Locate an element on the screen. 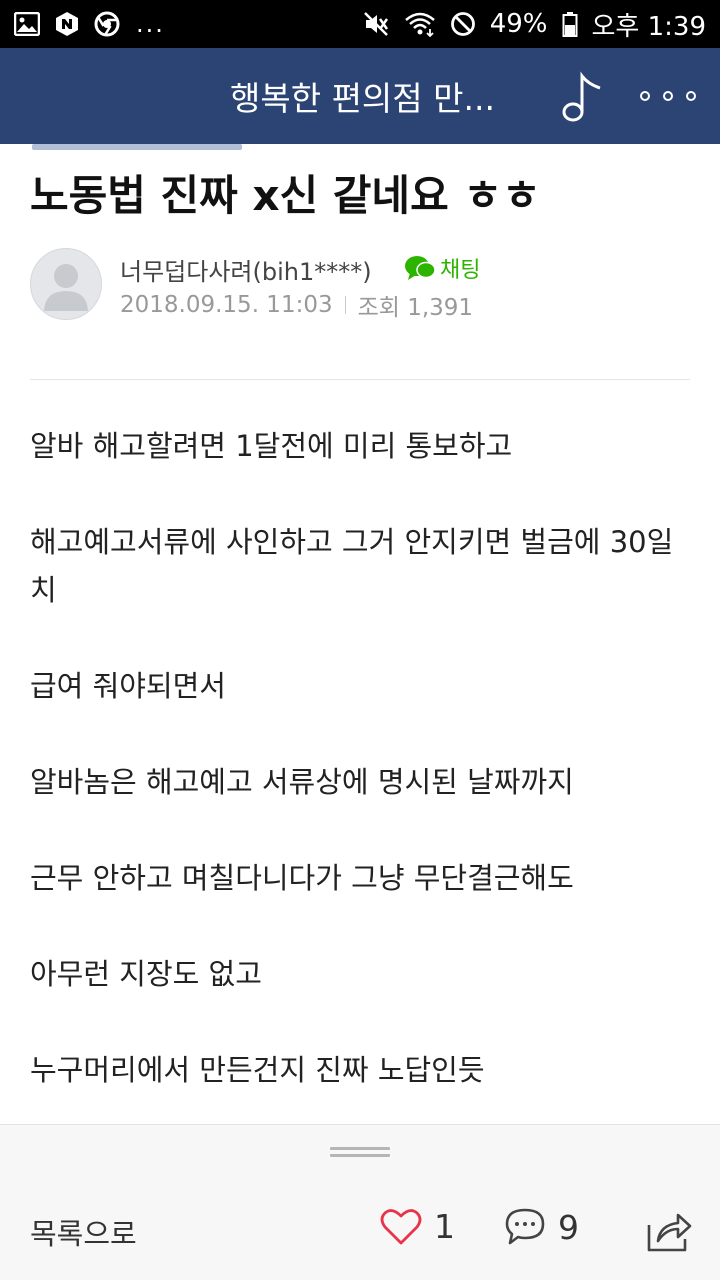 The height and width of the screenshot is (1280, 720). meta-divider is located at coordinates (345, 305).